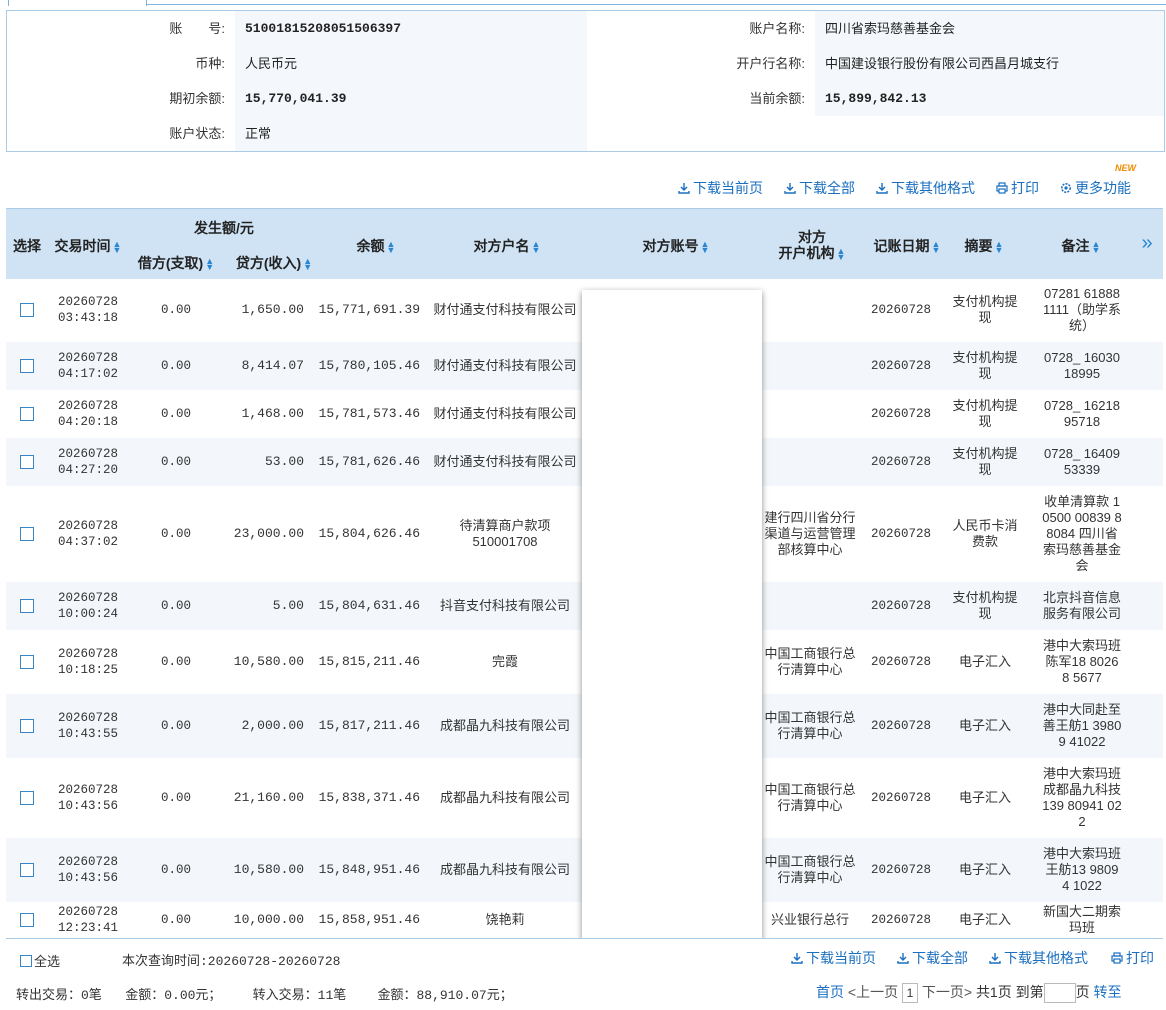 The height and width of the screenshot is (1010, 1166). I want to click on balance-amount: 15,858,951.46, so click(369, 919).